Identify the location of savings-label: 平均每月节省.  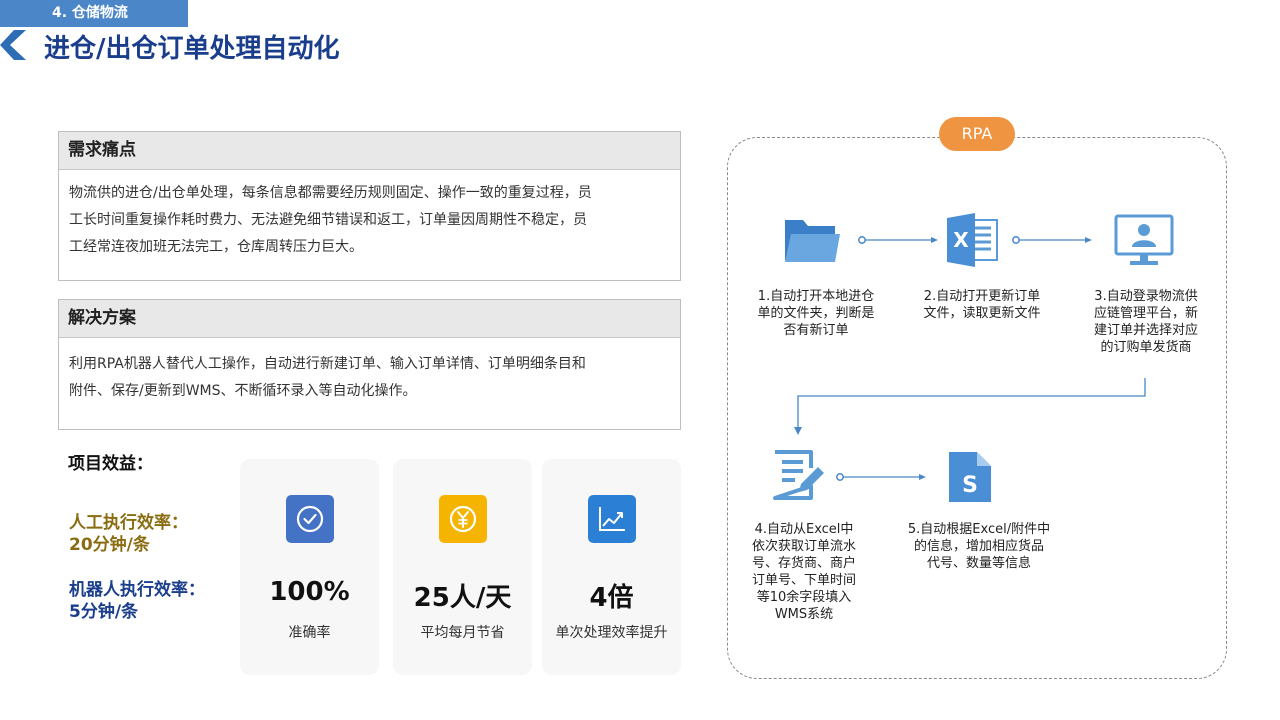
(462, 633).